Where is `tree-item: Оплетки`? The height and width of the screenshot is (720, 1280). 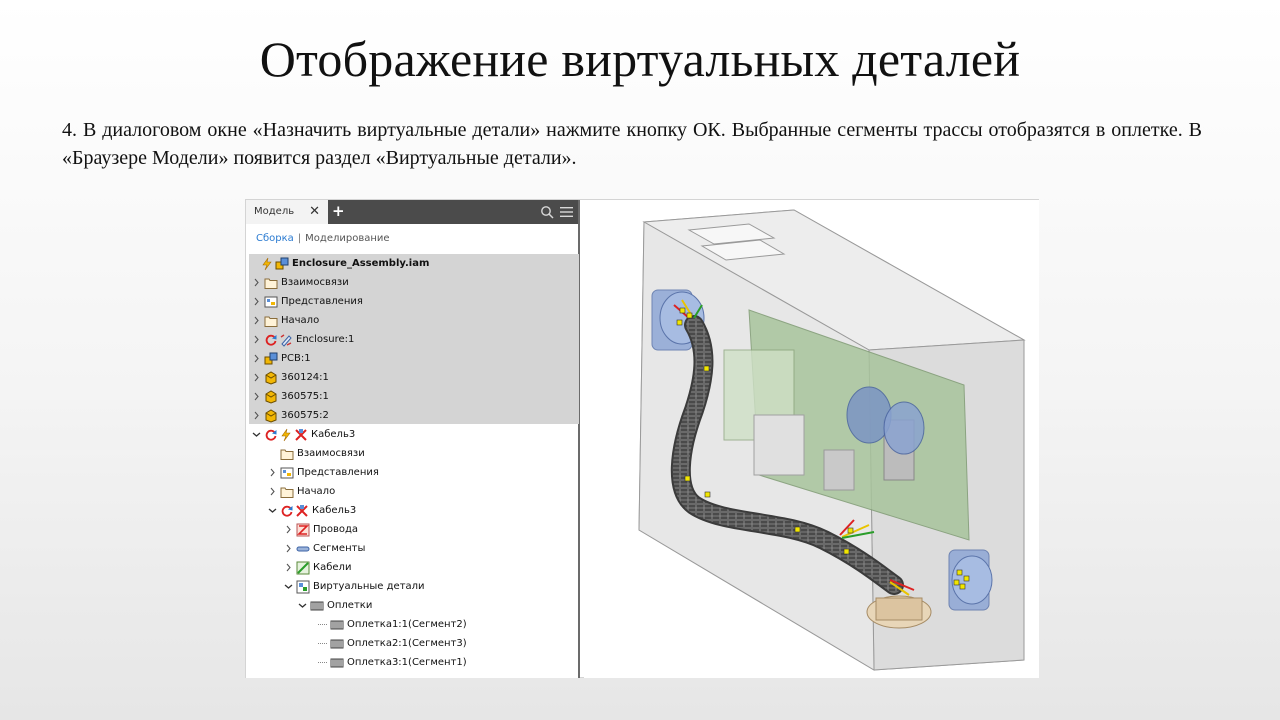
tree-item: Оплетки is located at coordinates (335, 605).